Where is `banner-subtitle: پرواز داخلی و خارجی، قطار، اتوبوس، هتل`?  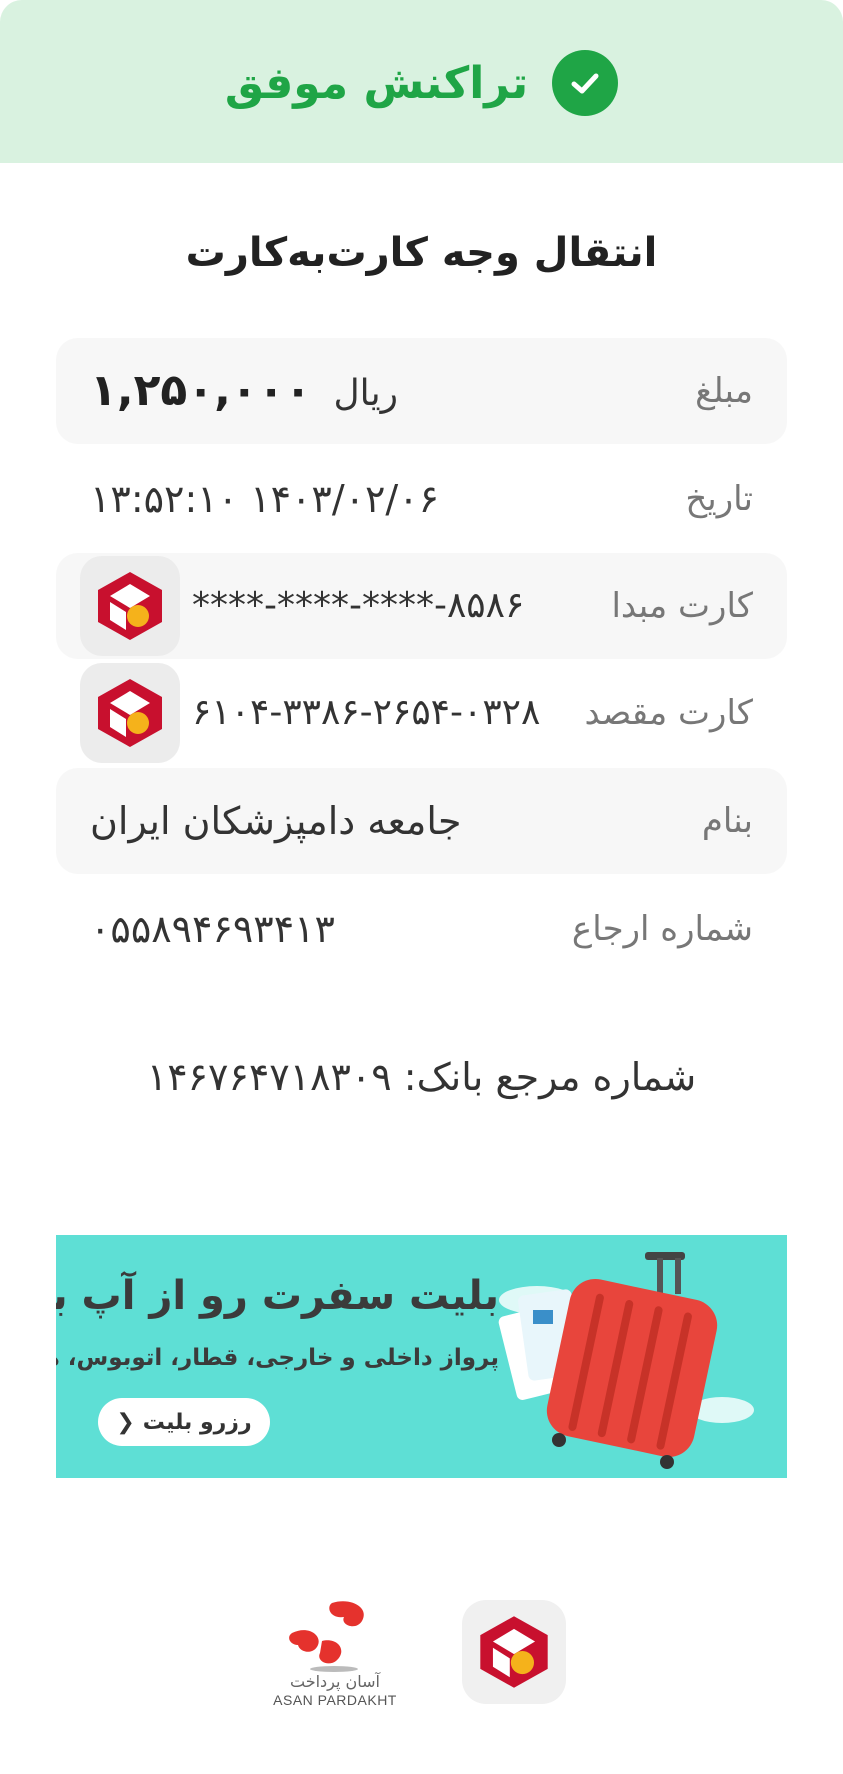
banner-subtitle: پرواز داخلی و خارجی، قطار، اتوبوس، هتل is located at coordinates (277, 1358).